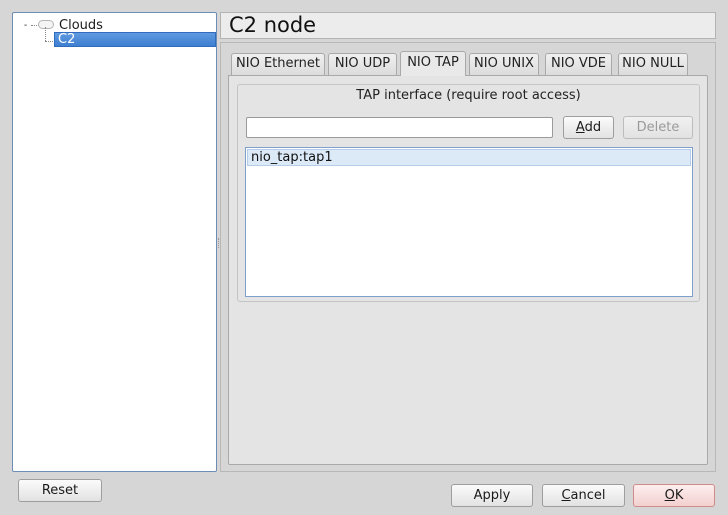 The image size is (728, 515). I want to click on tab-nio-vde: NIO VDE, so click(578, 64).